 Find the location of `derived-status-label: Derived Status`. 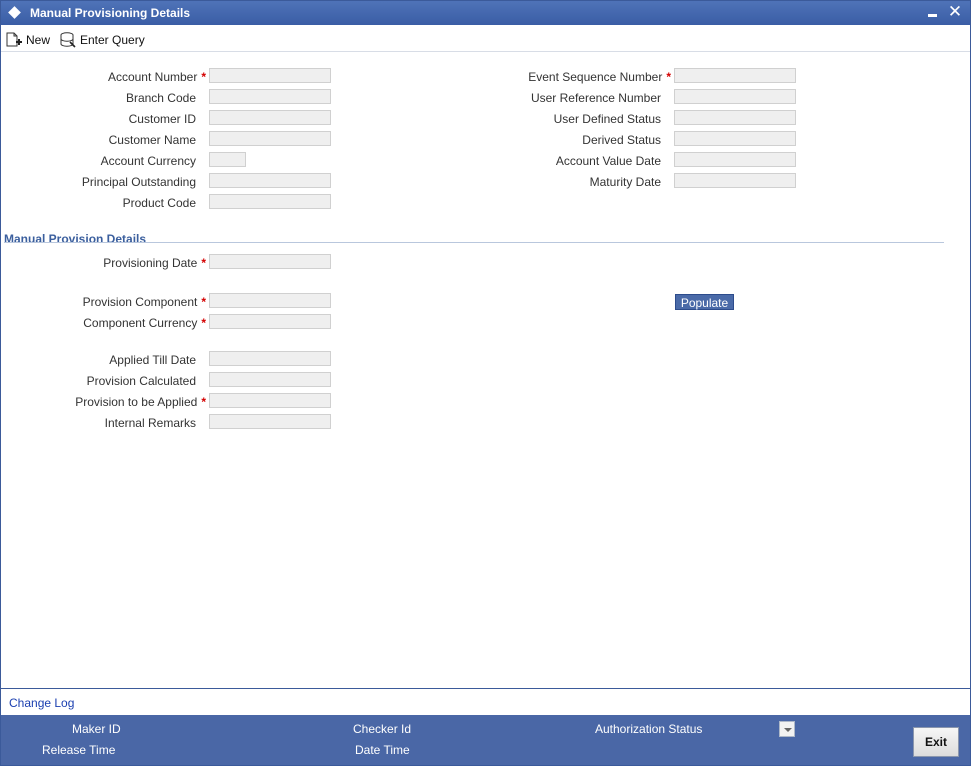

derived-status-label: Derived Status is located at coordinates (621, 140).